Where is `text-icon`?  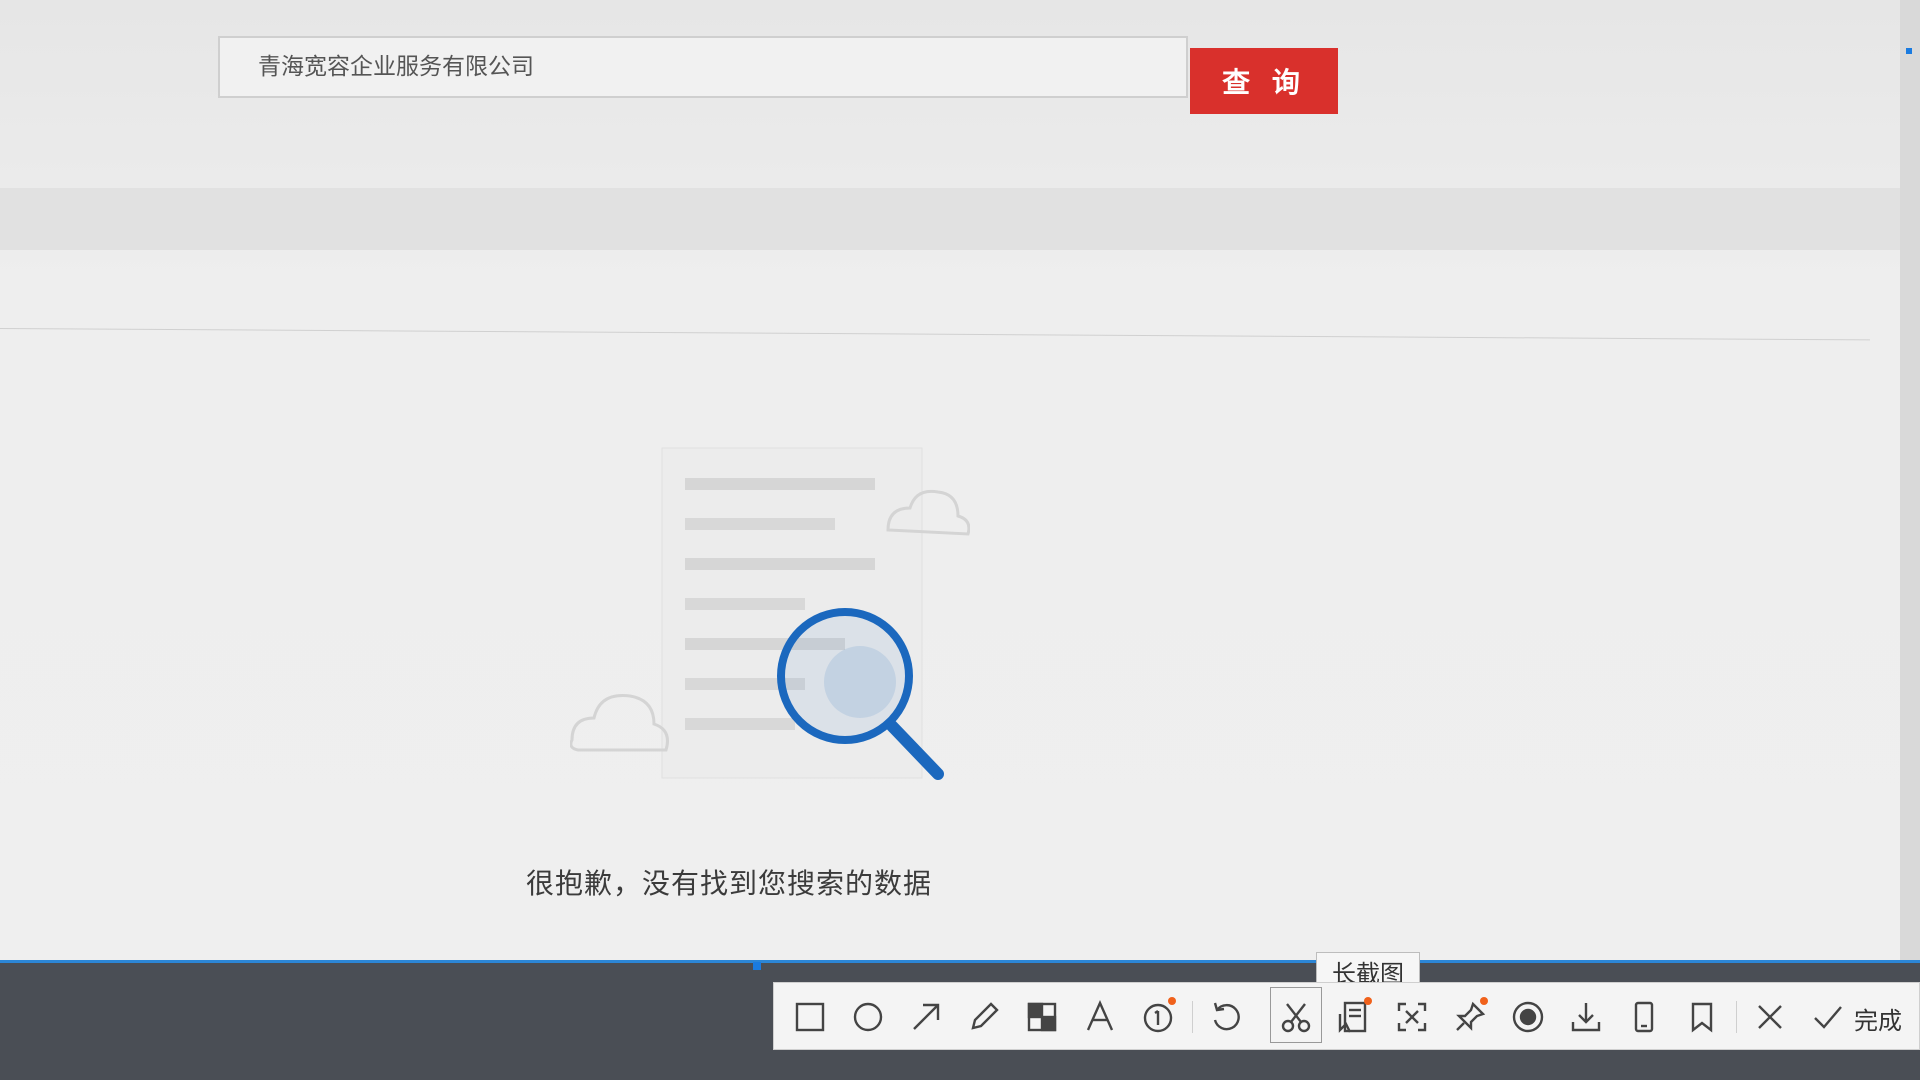
text-icon is located at coordinates (1100, 1017).